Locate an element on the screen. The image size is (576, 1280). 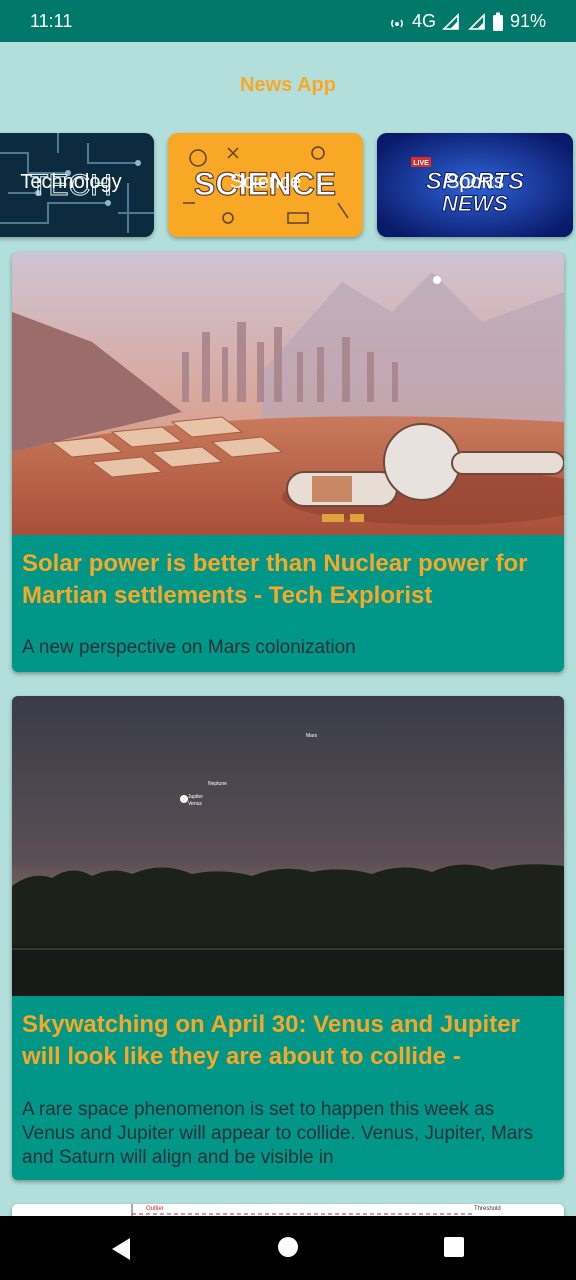
app-title: News App is located at coordinates (288, 85).